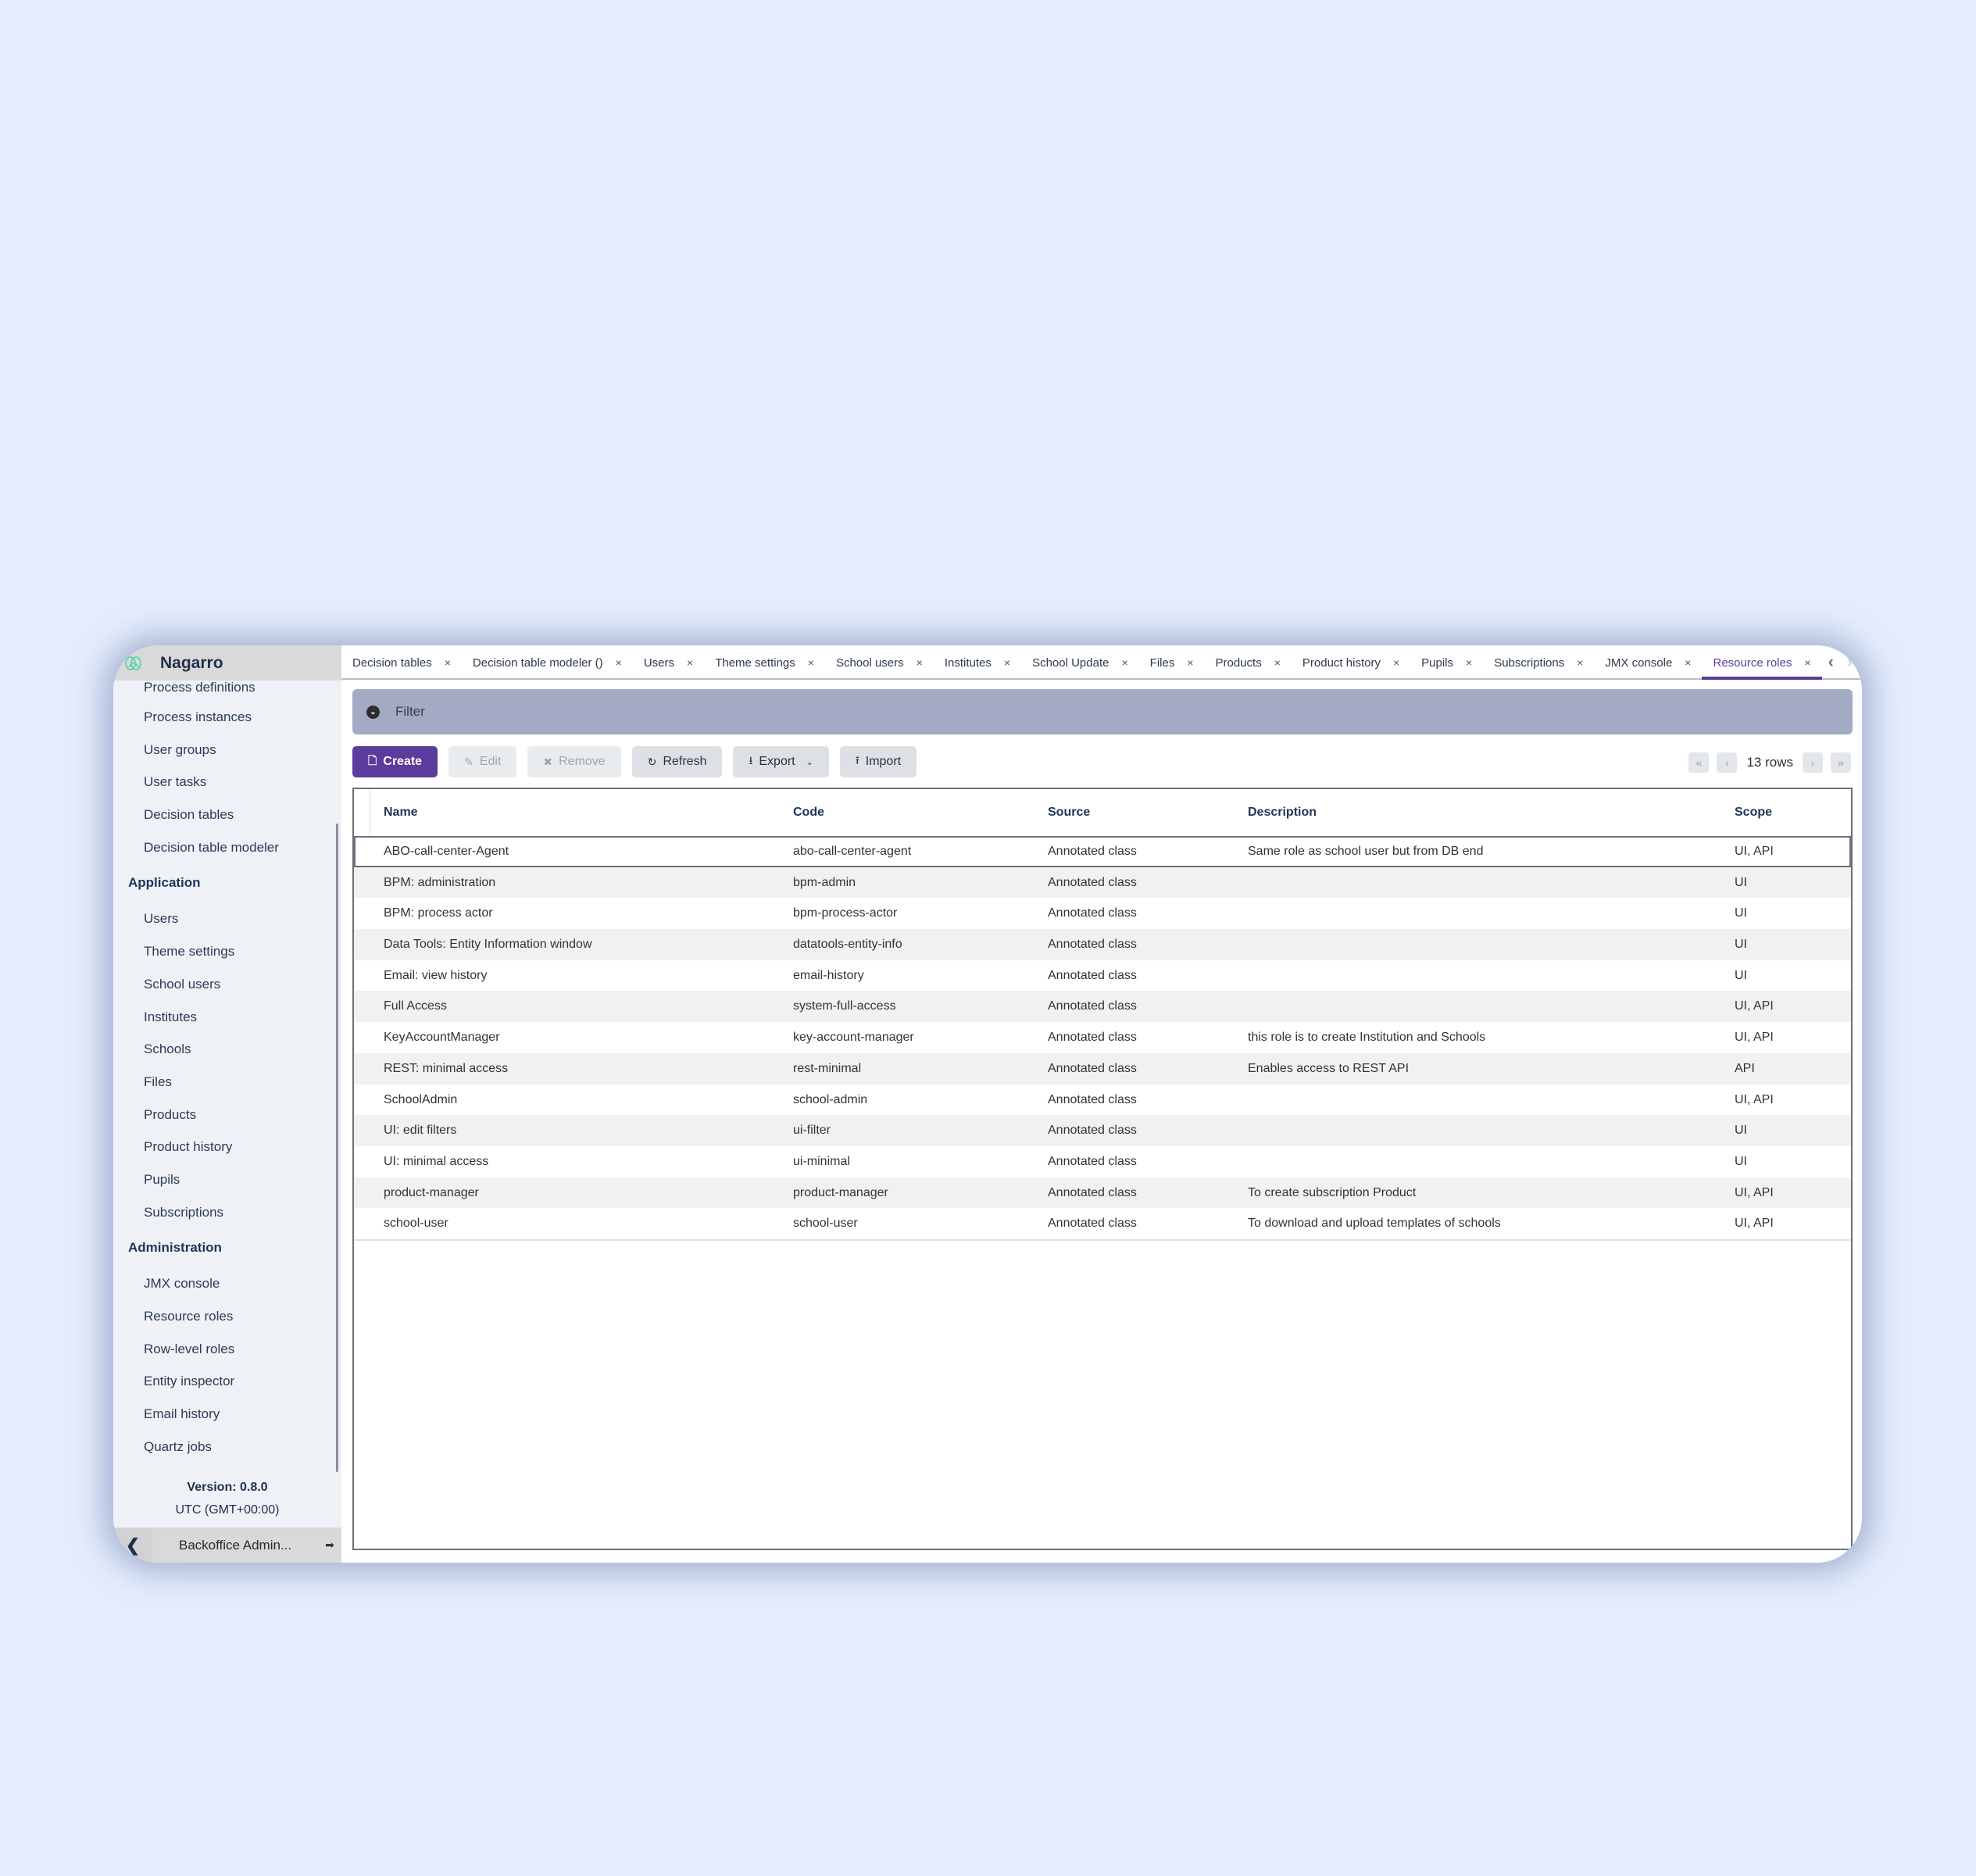  What do you see at coordinates (1850, 662) in the screenshot?
I see `tabs-scroll-right-icon: ›` at bounding box center [1850, 662].